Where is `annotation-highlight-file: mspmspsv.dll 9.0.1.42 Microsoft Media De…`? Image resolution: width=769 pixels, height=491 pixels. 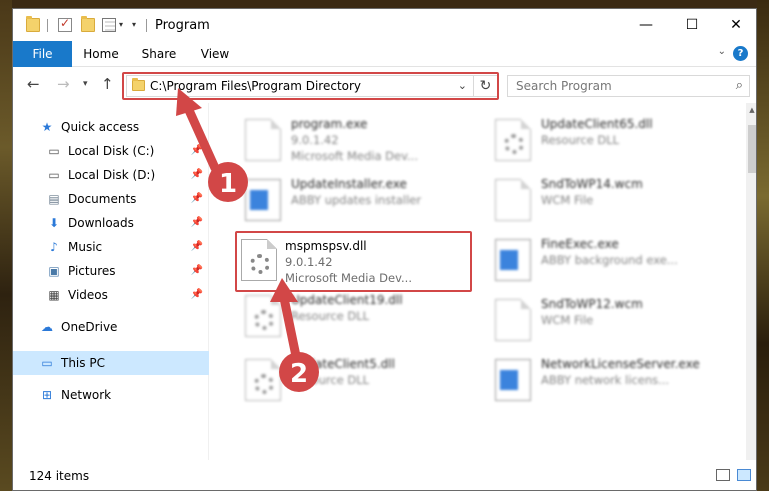 annotation-highlight-file: mspmspsv.dll 9.0.1.42 Microsoft Media De… is located at coordinates (353, 261).